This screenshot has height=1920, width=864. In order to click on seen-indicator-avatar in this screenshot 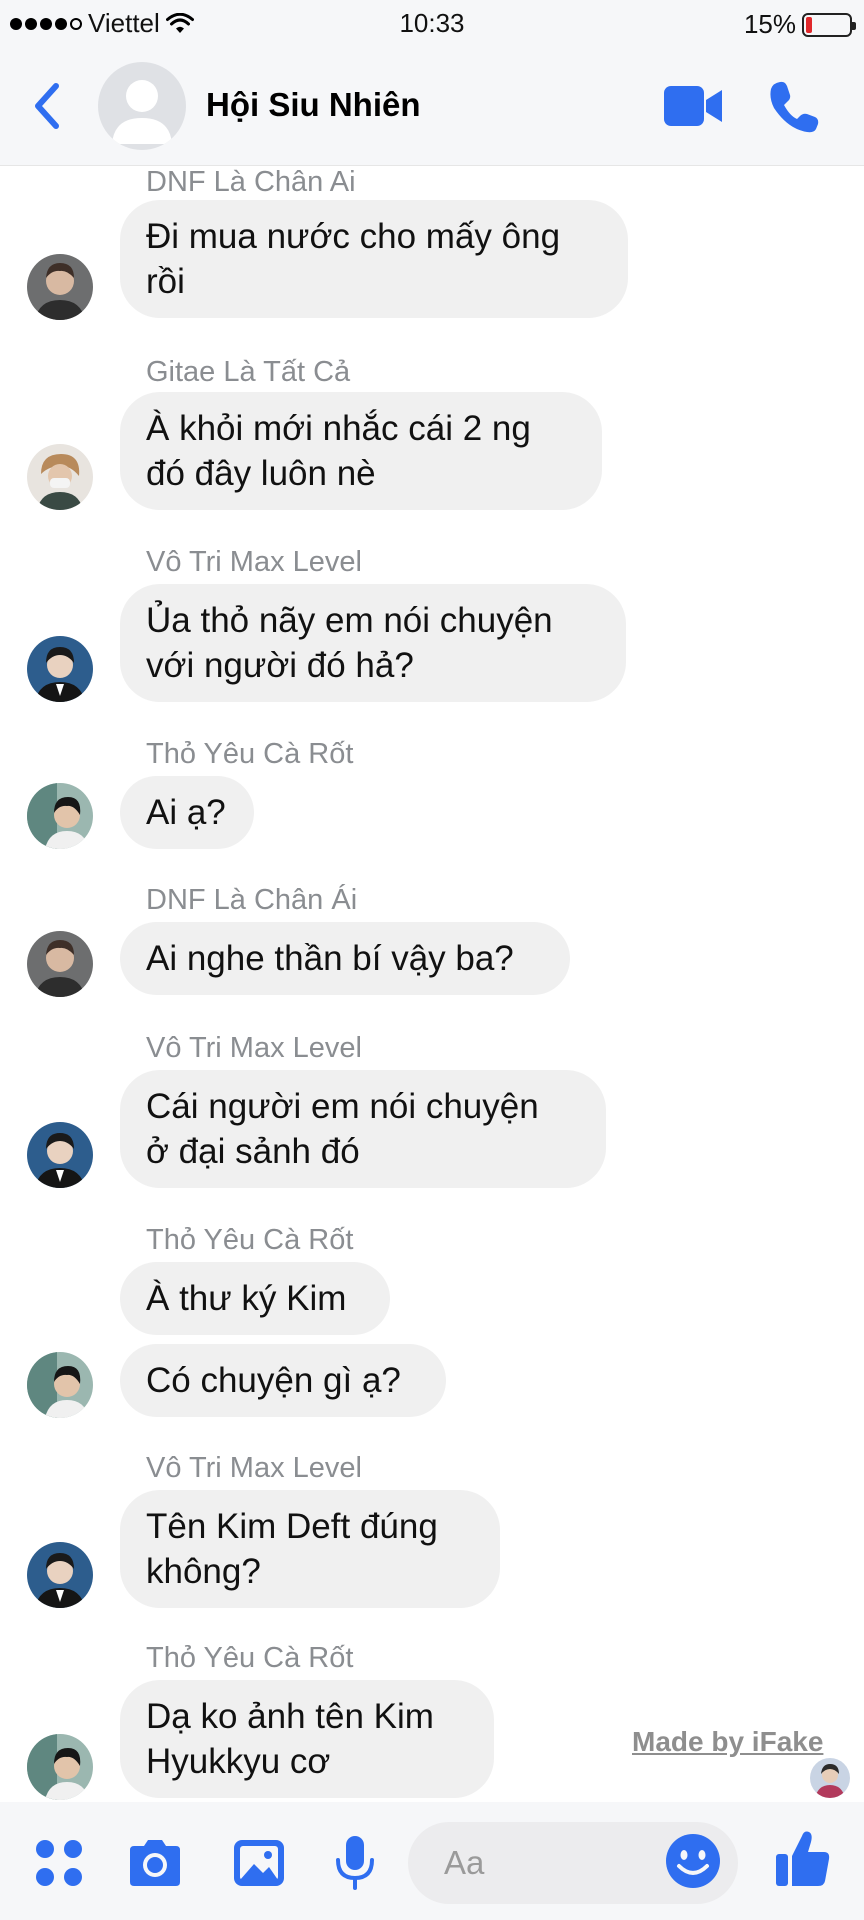, I will do `click(830, 1778)`.